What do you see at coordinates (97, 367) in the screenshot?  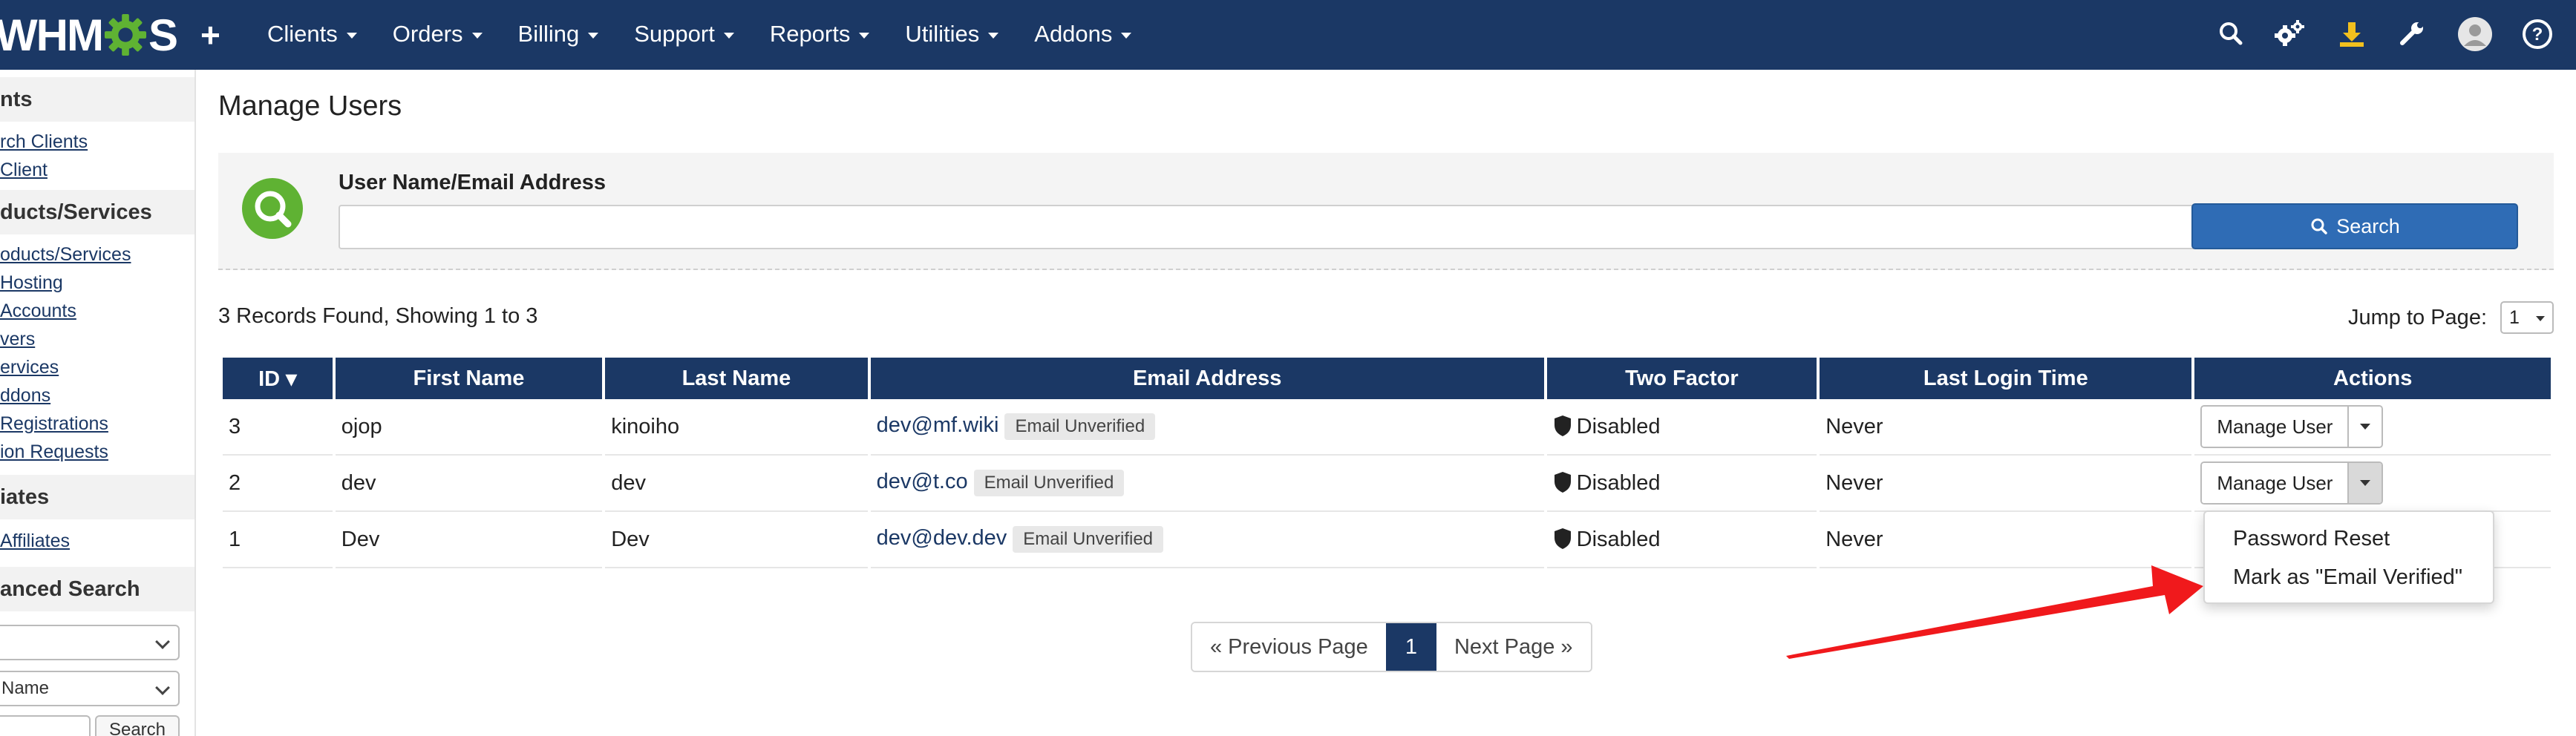 I see `sidebar-link-services: ervices` at bounding box center [97, 367].